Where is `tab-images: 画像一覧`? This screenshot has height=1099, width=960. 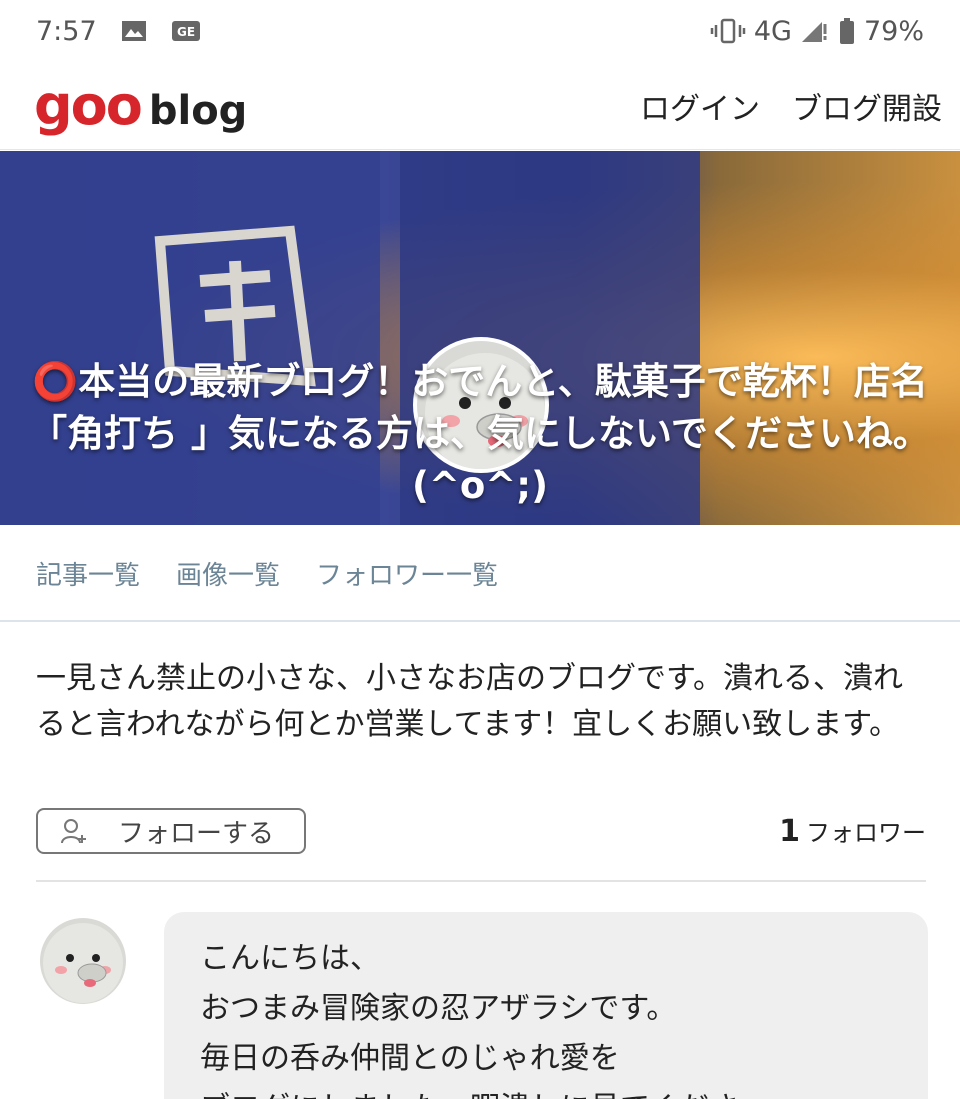 tab-images: 画像一覧 is located at coordinates (228, 573).